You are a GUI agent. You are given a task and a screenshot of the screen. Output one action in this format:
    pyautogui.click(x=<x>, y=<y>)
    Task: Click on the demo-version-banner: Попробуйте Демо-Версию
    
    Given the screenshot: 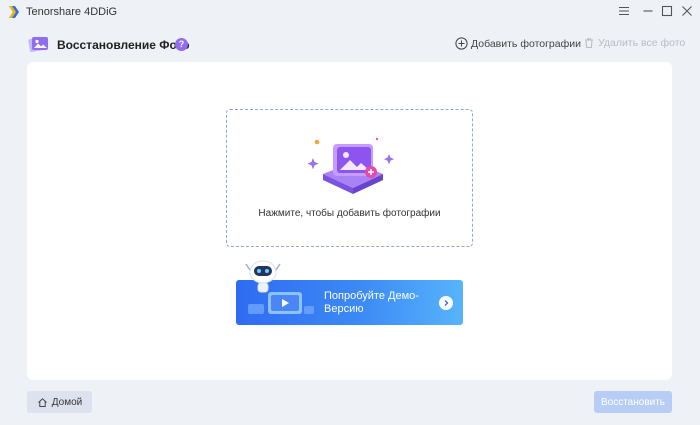 What is the action you would take?
    pyautogui.click(x=349, y=292)
    